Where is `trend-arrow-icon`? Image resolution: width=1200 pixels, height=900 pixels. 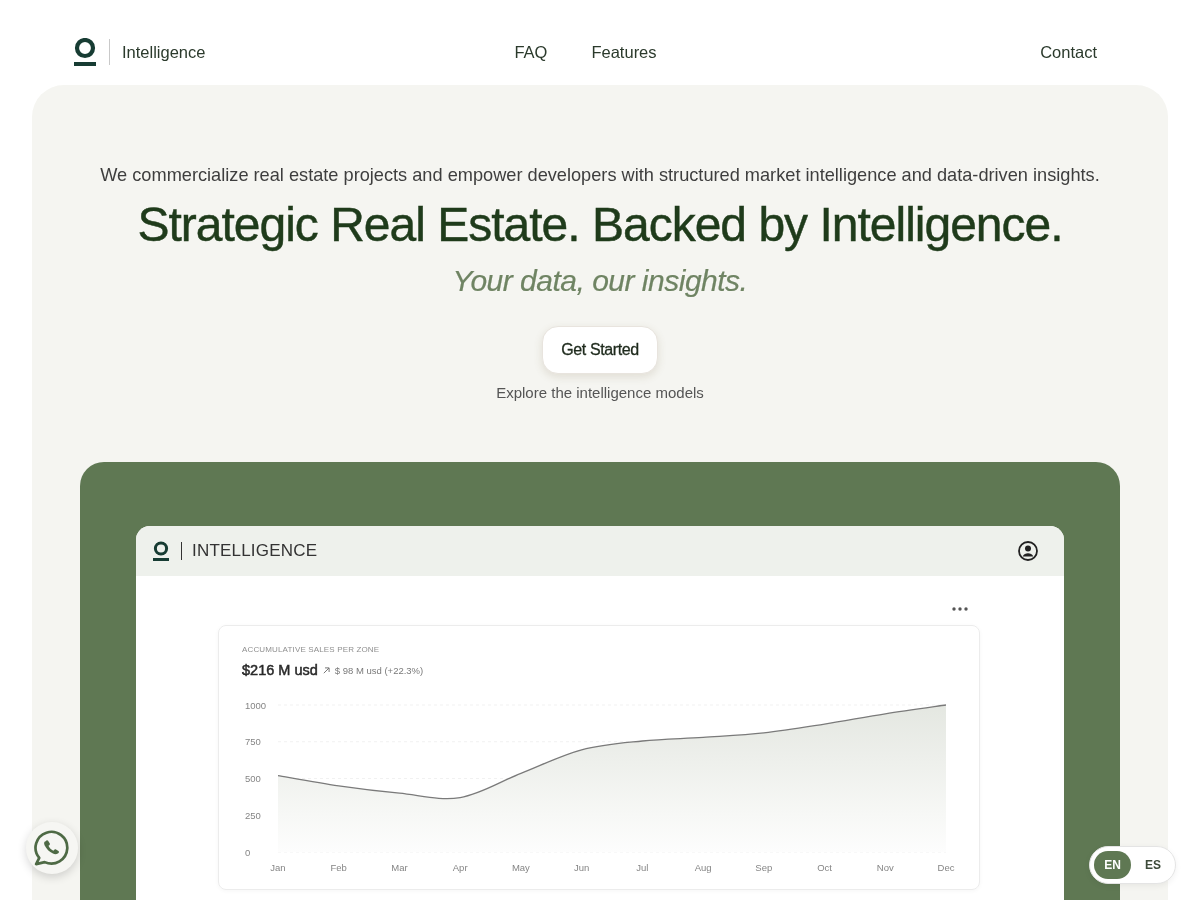 trend-arrow-icon is located at coordinates (326, 670).